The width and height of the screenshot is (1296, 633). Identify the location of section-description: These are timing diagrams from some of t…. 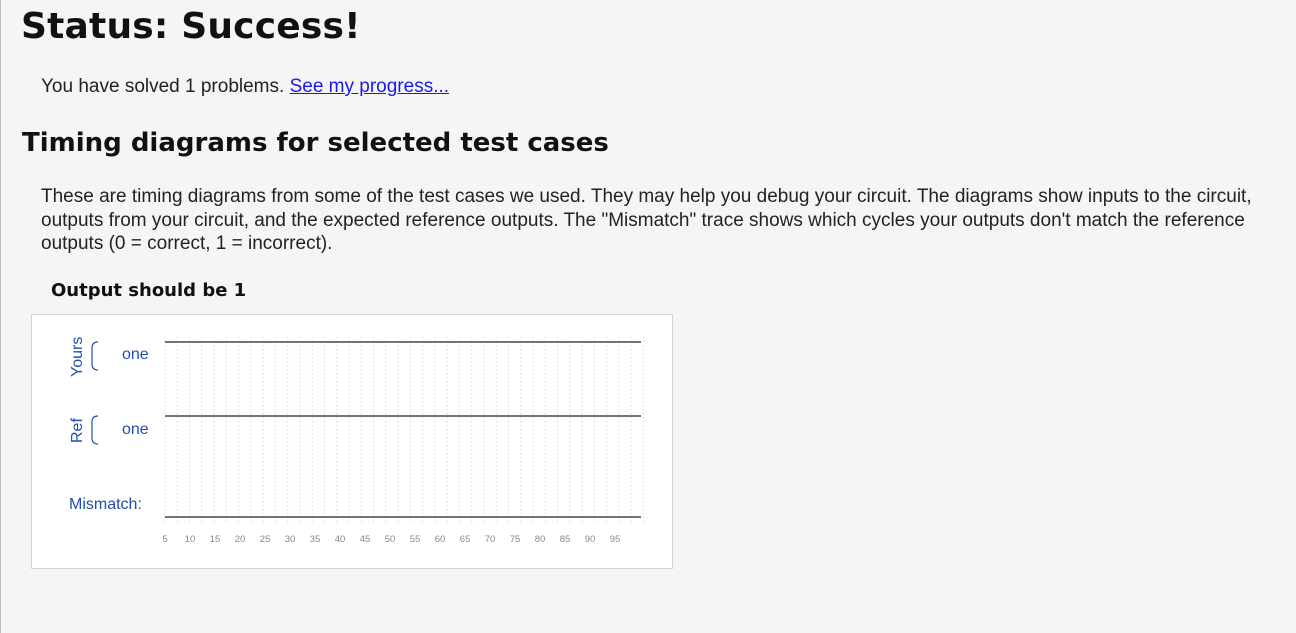
(646, 220).